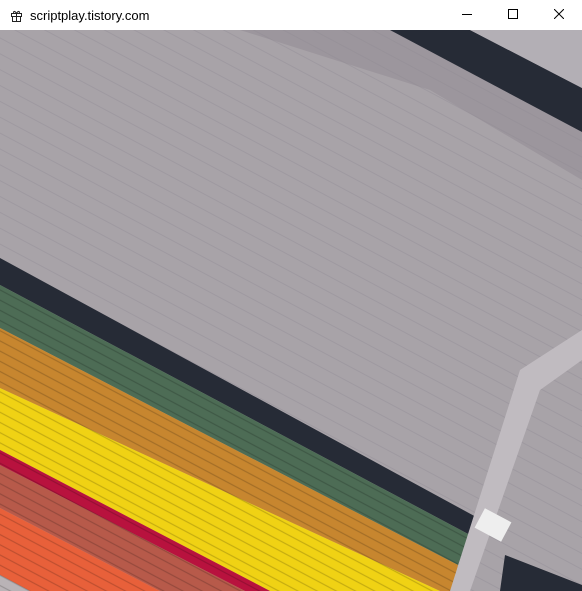 The height and width of the screenshot is (591, 582). I want to click on minimize-button, so click(467, 15).